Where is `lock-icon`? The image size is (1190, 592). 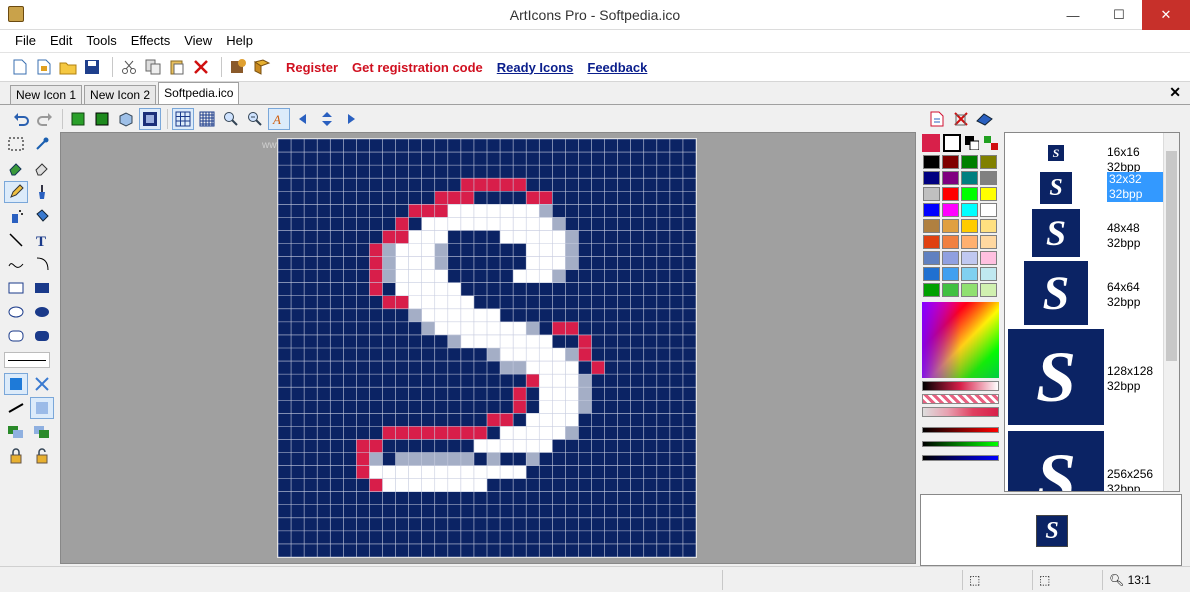 lock-icon is located at coordinates (16, 456).